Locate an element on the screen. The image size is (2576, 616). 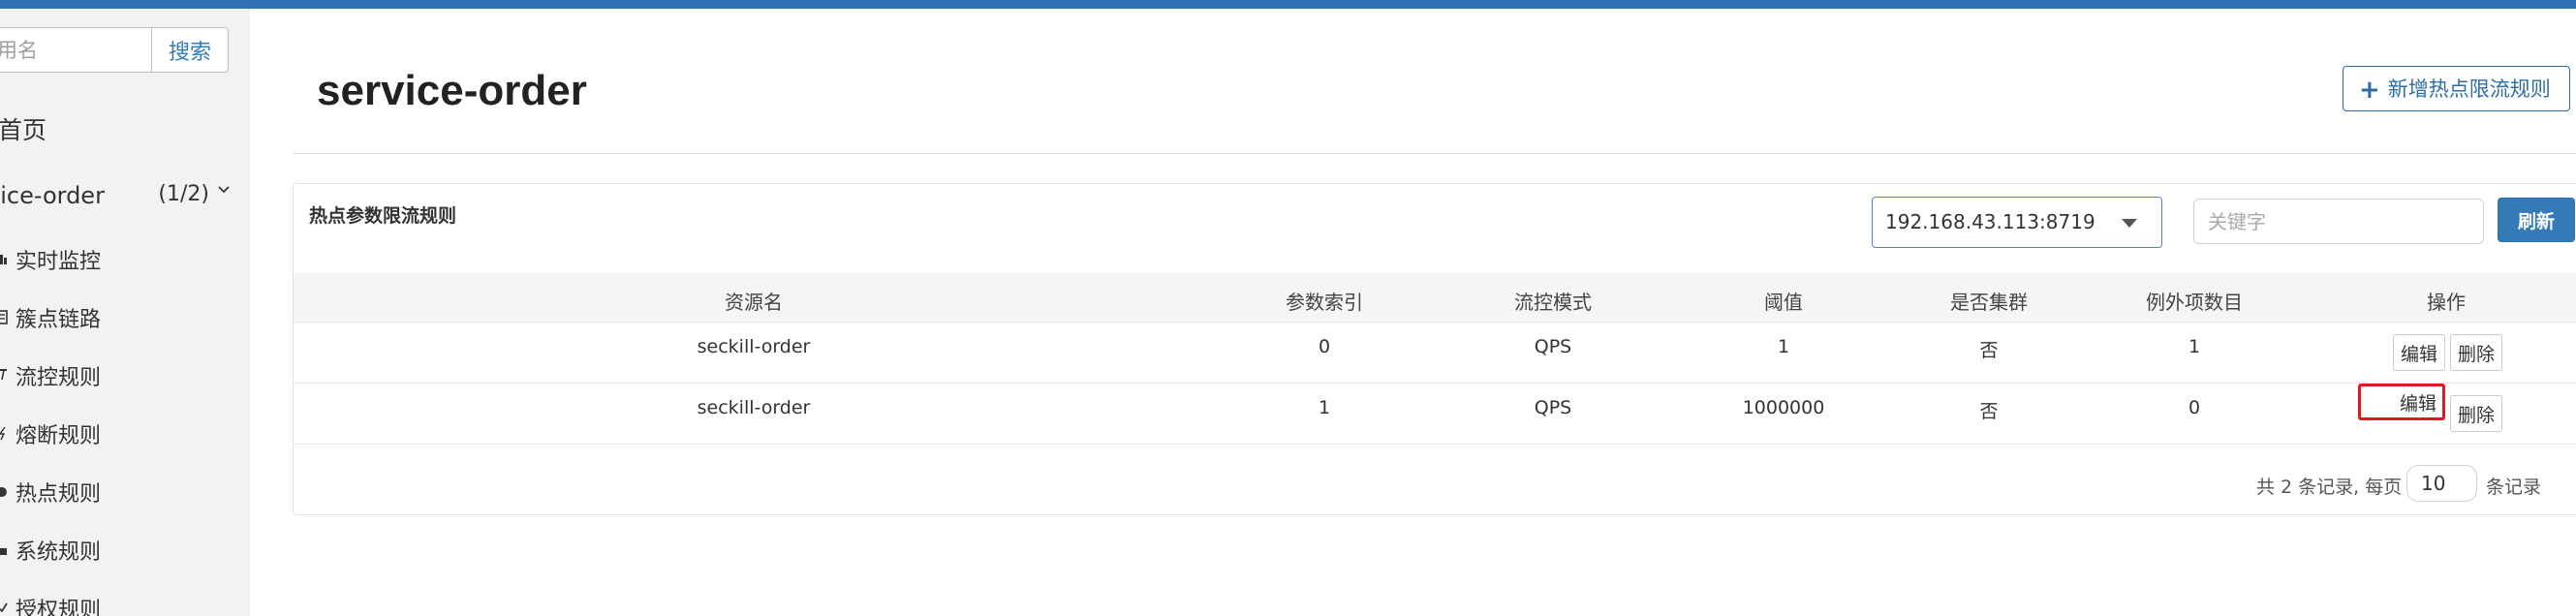
column-header-mode: 流控模式 is located at coordinates (1553, 303).